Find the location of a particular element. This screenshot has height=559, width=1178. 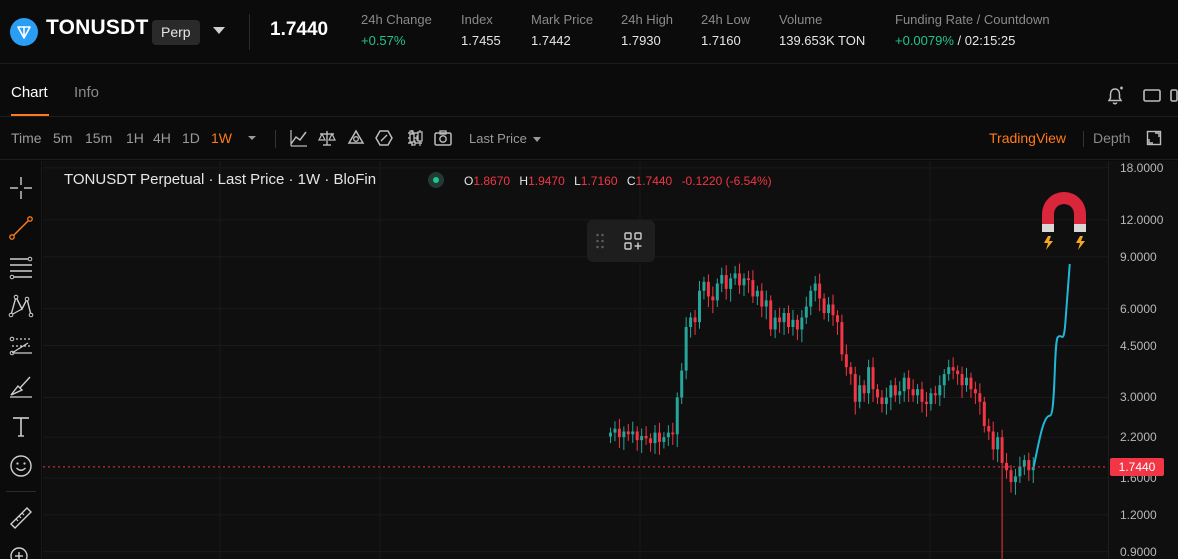

ohlc-low: 1.7160 is located at coordinates (599, 181).